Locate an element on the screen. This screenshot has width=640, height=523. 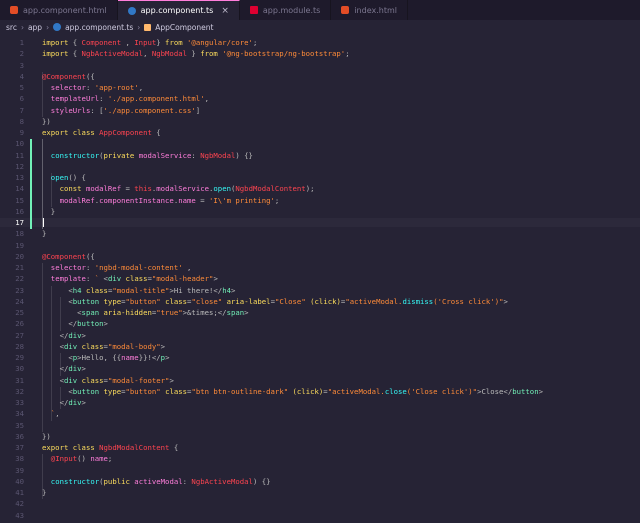
code-line: 35 is located at coordinates (320, 425).